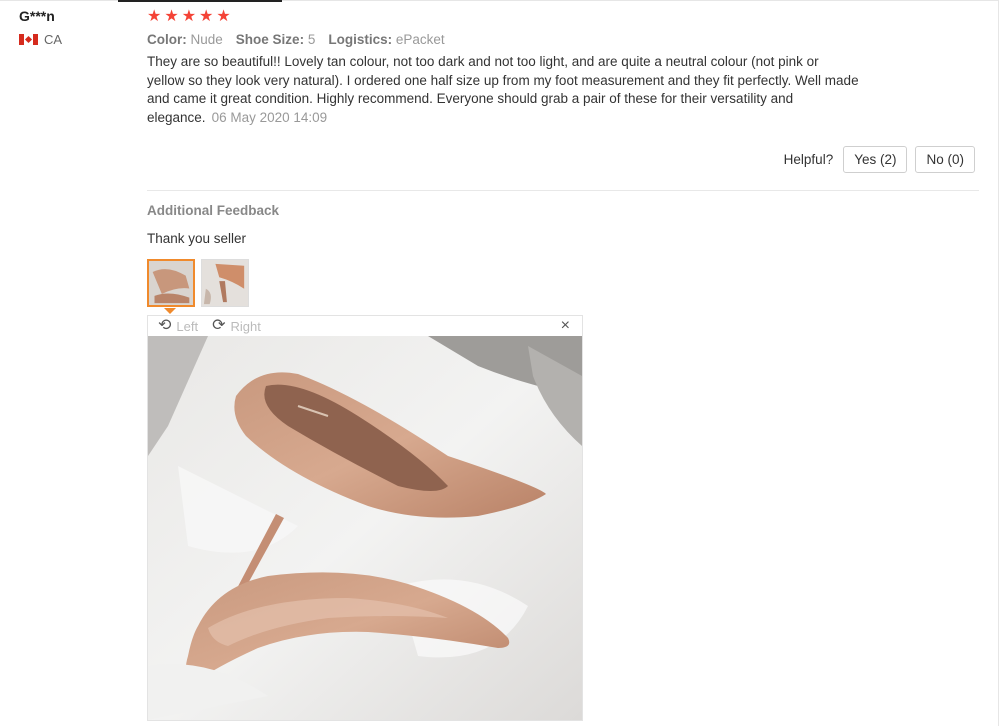 The image size is (1000, 727). I want to click on rotate-right-label: Right, so click(245, 326).